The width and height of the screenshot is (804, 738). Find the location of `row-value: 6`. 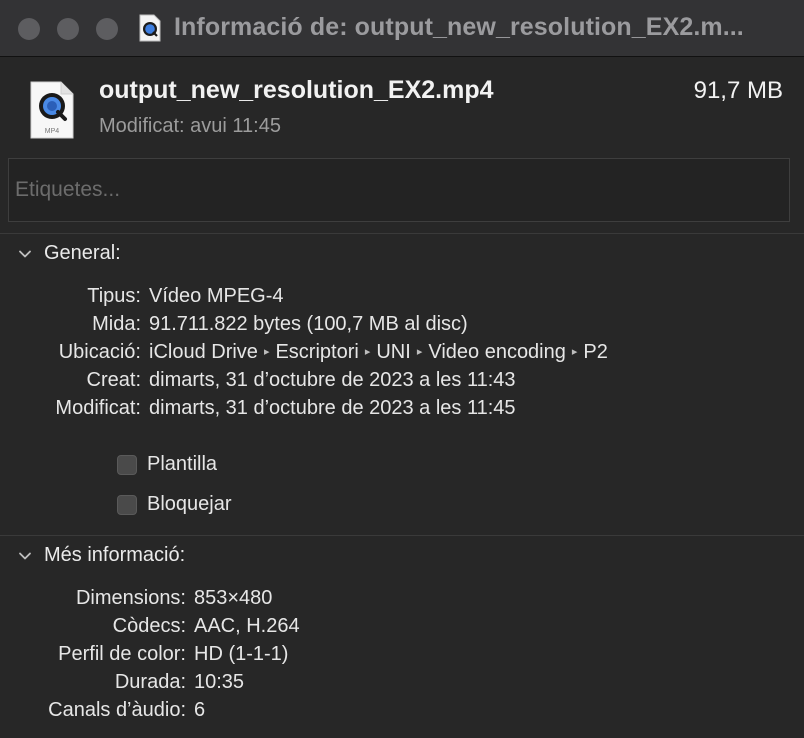

row-value: 6 is located at coordinates (200, 710).